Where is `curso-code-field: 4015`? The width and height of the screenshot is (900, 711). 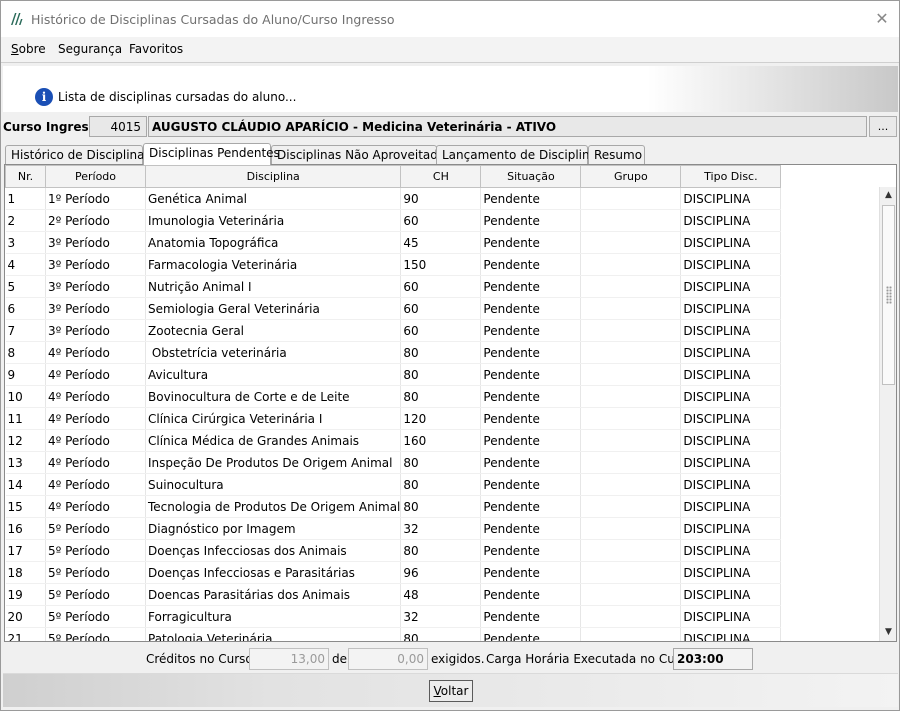
curso-code-field: 4015 is located at coordinates (118, 126).